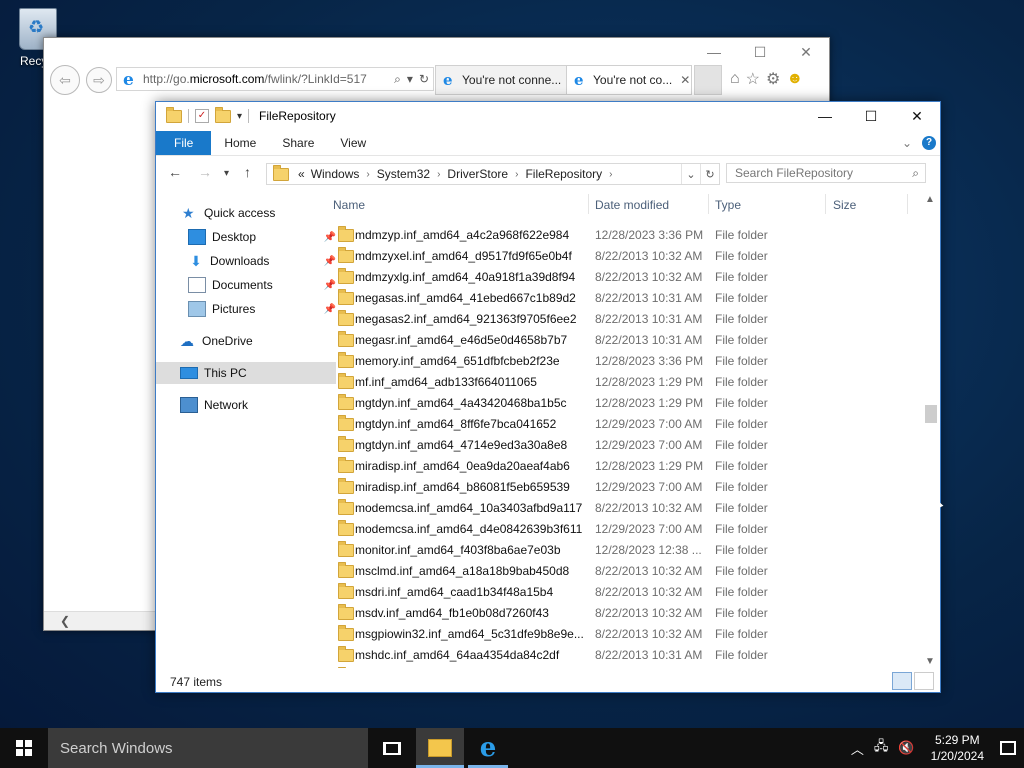 The width and height of the screenshot is (1024, 768). I want to click on tab-view: View, so click(353, 143).